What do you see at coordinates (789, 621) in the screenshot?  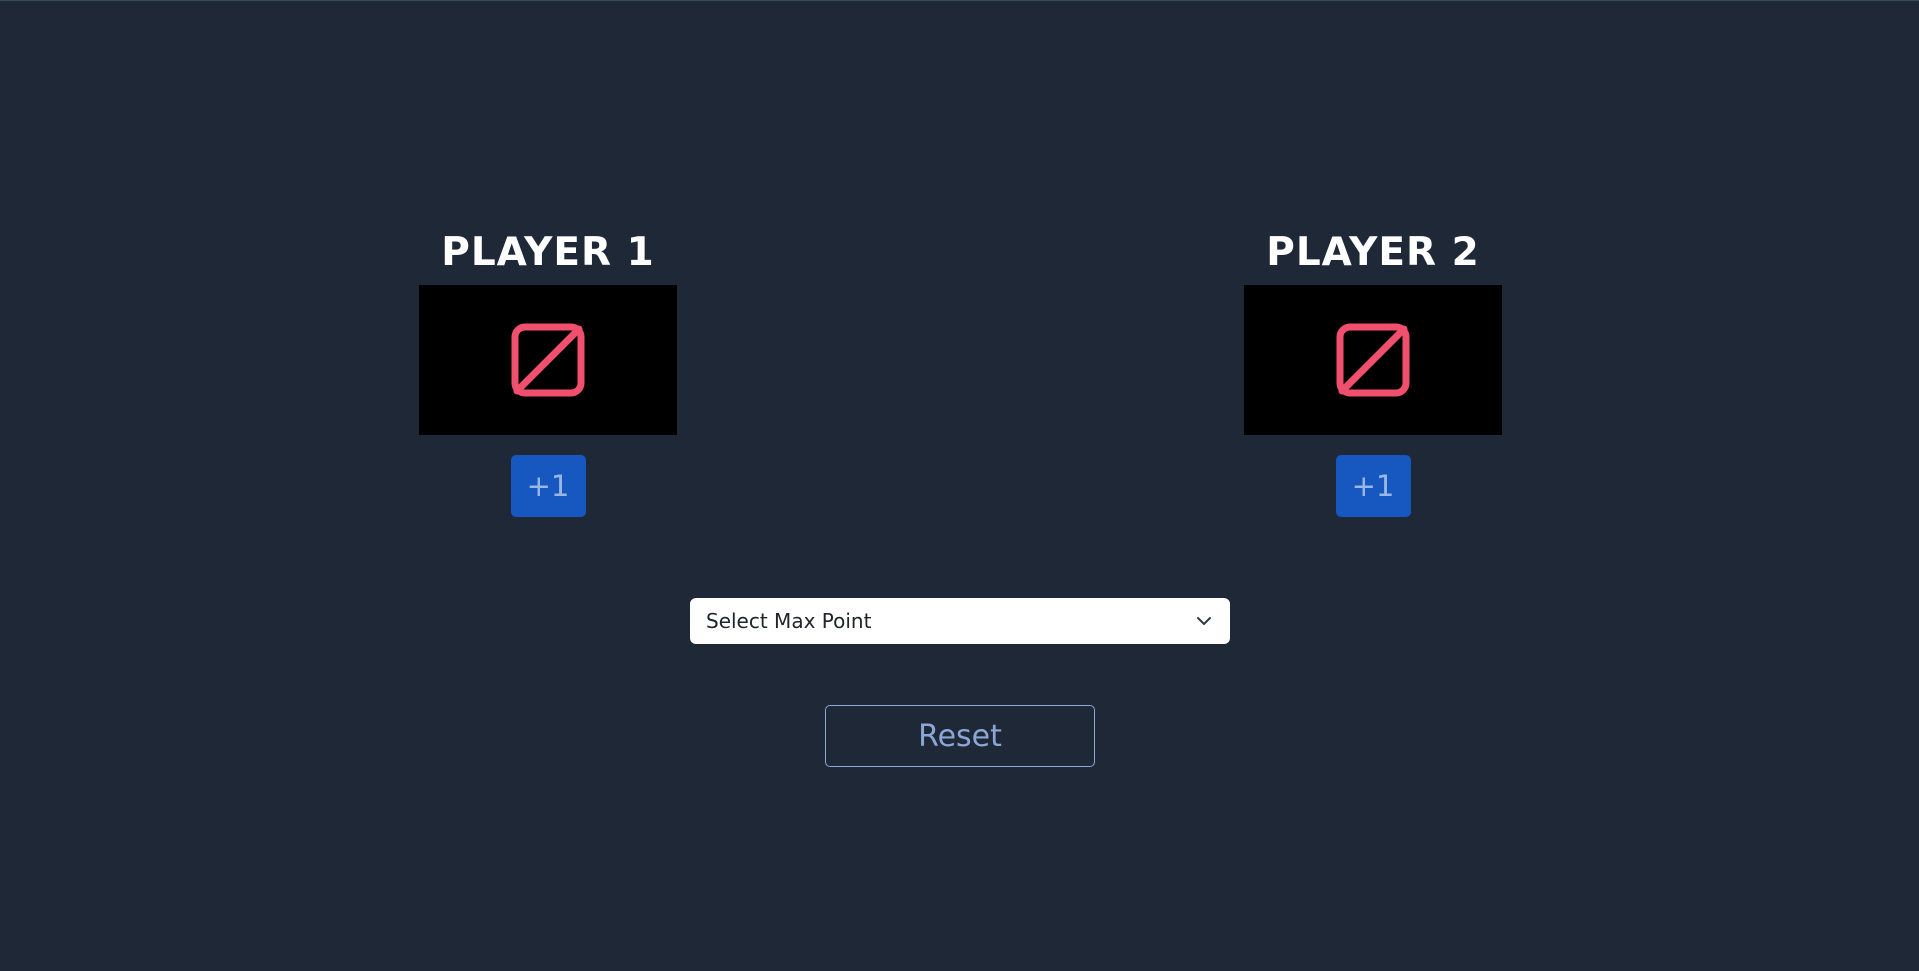 I see `max-point-select-value: Select Max Point` at bounding box center [789, 621].